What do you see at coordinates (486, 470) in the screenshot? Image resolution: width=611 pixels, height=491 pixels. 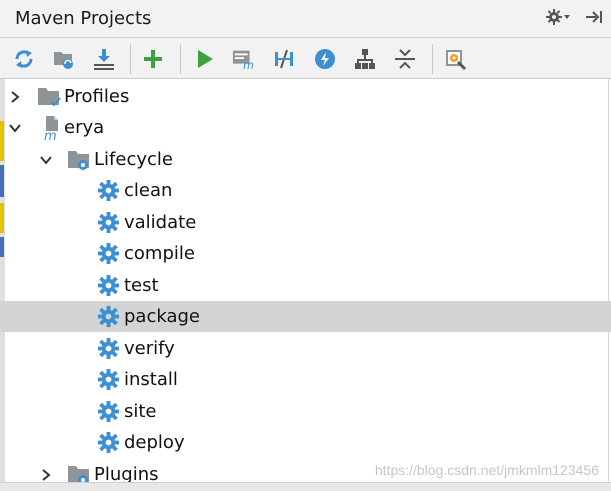 I see `watermark-text: https://blog.csdn.net/jmkmlm123456` at bounding box center [486, 470].